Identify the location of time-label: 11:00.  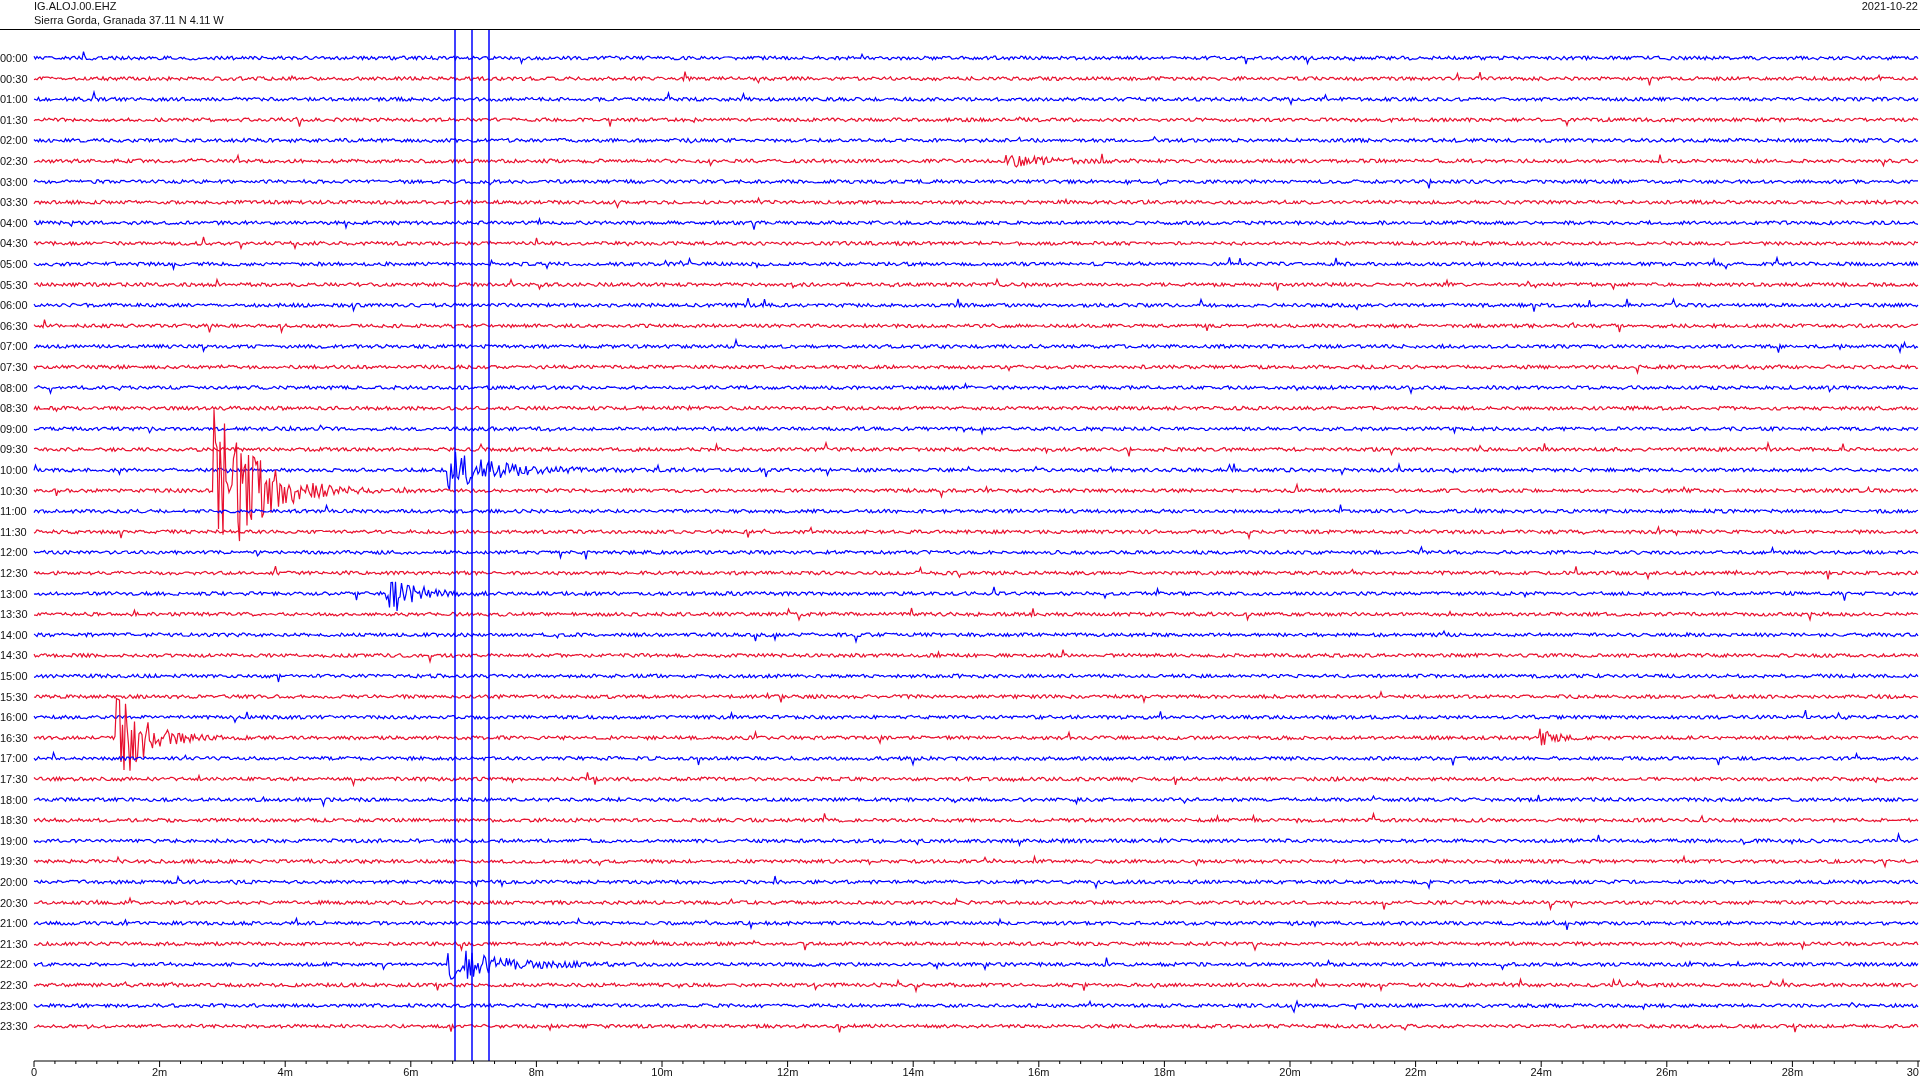
(13, 511).